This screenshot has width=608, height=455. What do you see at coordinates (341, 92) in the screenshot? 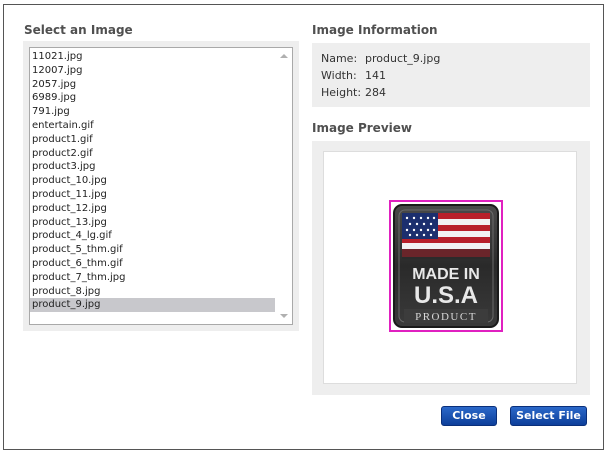
I see `info-height-label: Height:` at bounding box center [341, 92].